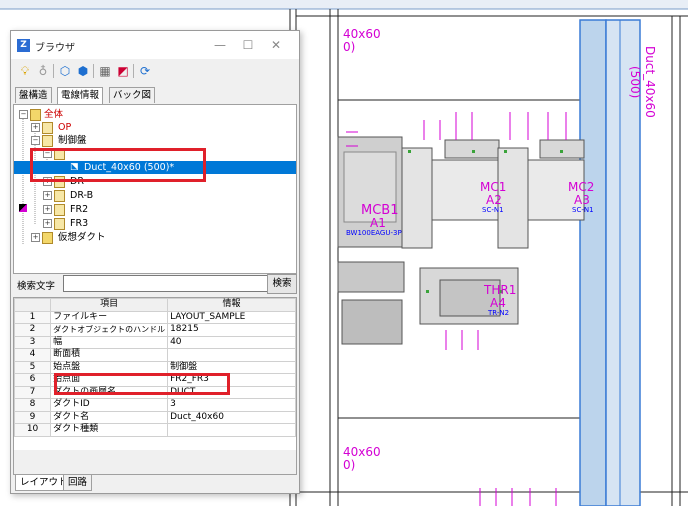 The image size is (688, 506). Describe the element at coordinates (33, 405) in the screenshot. I see `row-number: 8` at that location.